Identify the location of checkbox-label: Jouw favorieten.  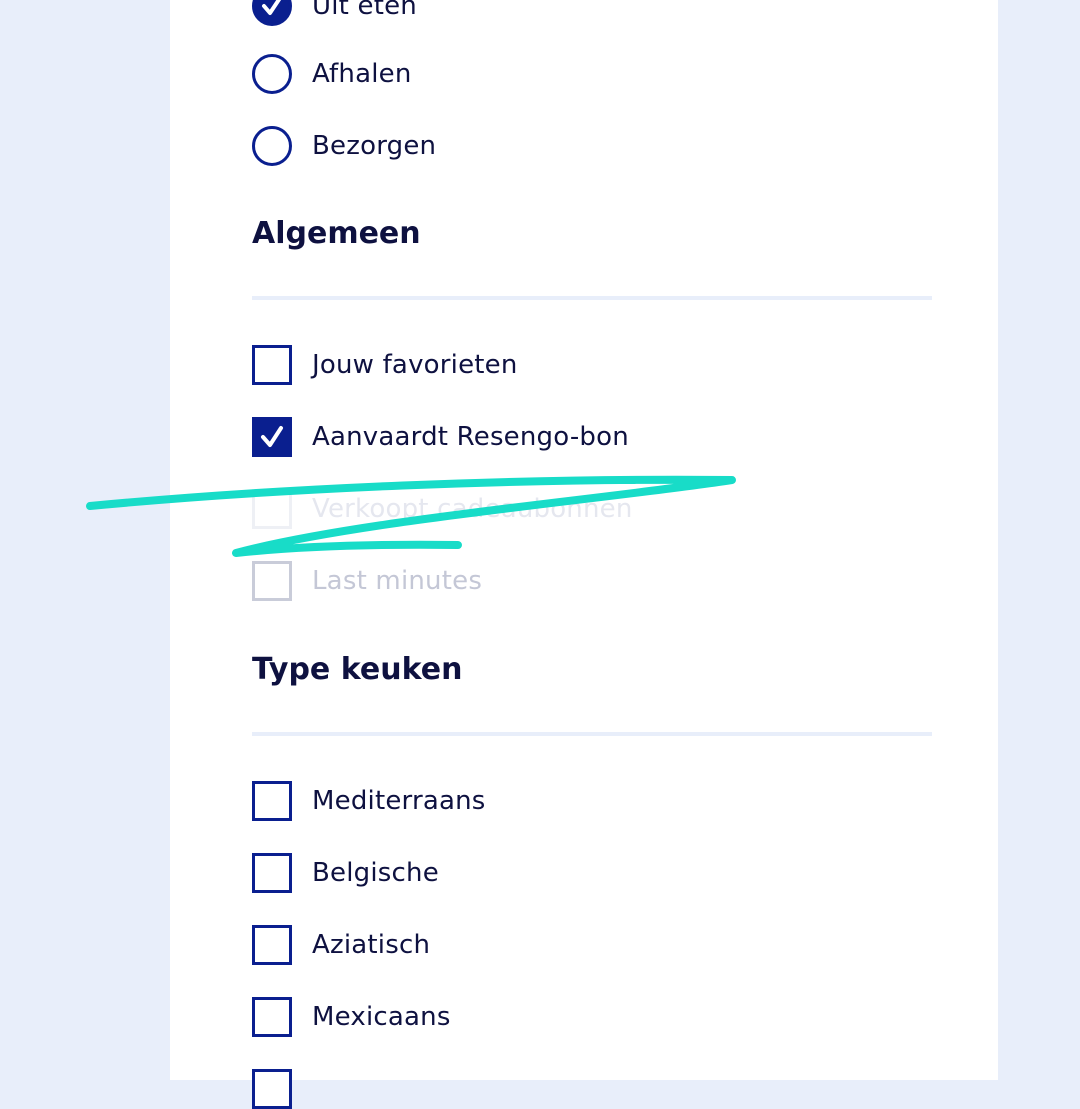
(415, 365).